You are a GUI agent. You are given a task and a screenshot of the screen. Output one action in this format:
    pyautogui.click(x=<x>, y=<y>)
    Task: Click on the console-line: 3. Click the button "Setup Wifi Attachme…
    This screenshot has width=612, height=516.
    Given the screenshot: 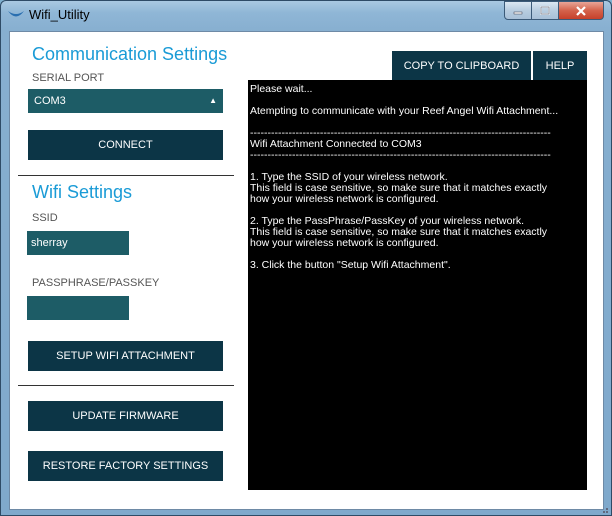 What is the action you would take?
    pyautogui.click(x=350, y=265)
    